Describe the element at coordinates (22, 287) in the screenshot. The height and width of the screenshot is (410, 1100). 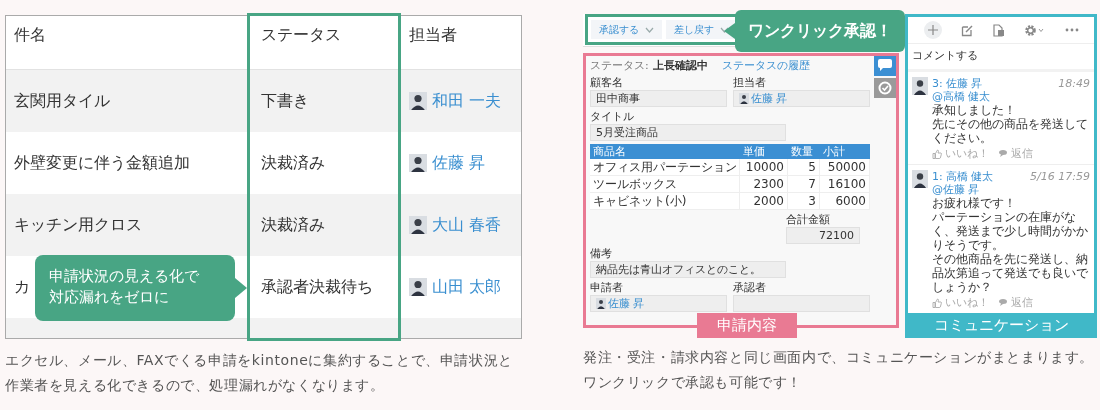
I see `table-cell: カ` at that location.